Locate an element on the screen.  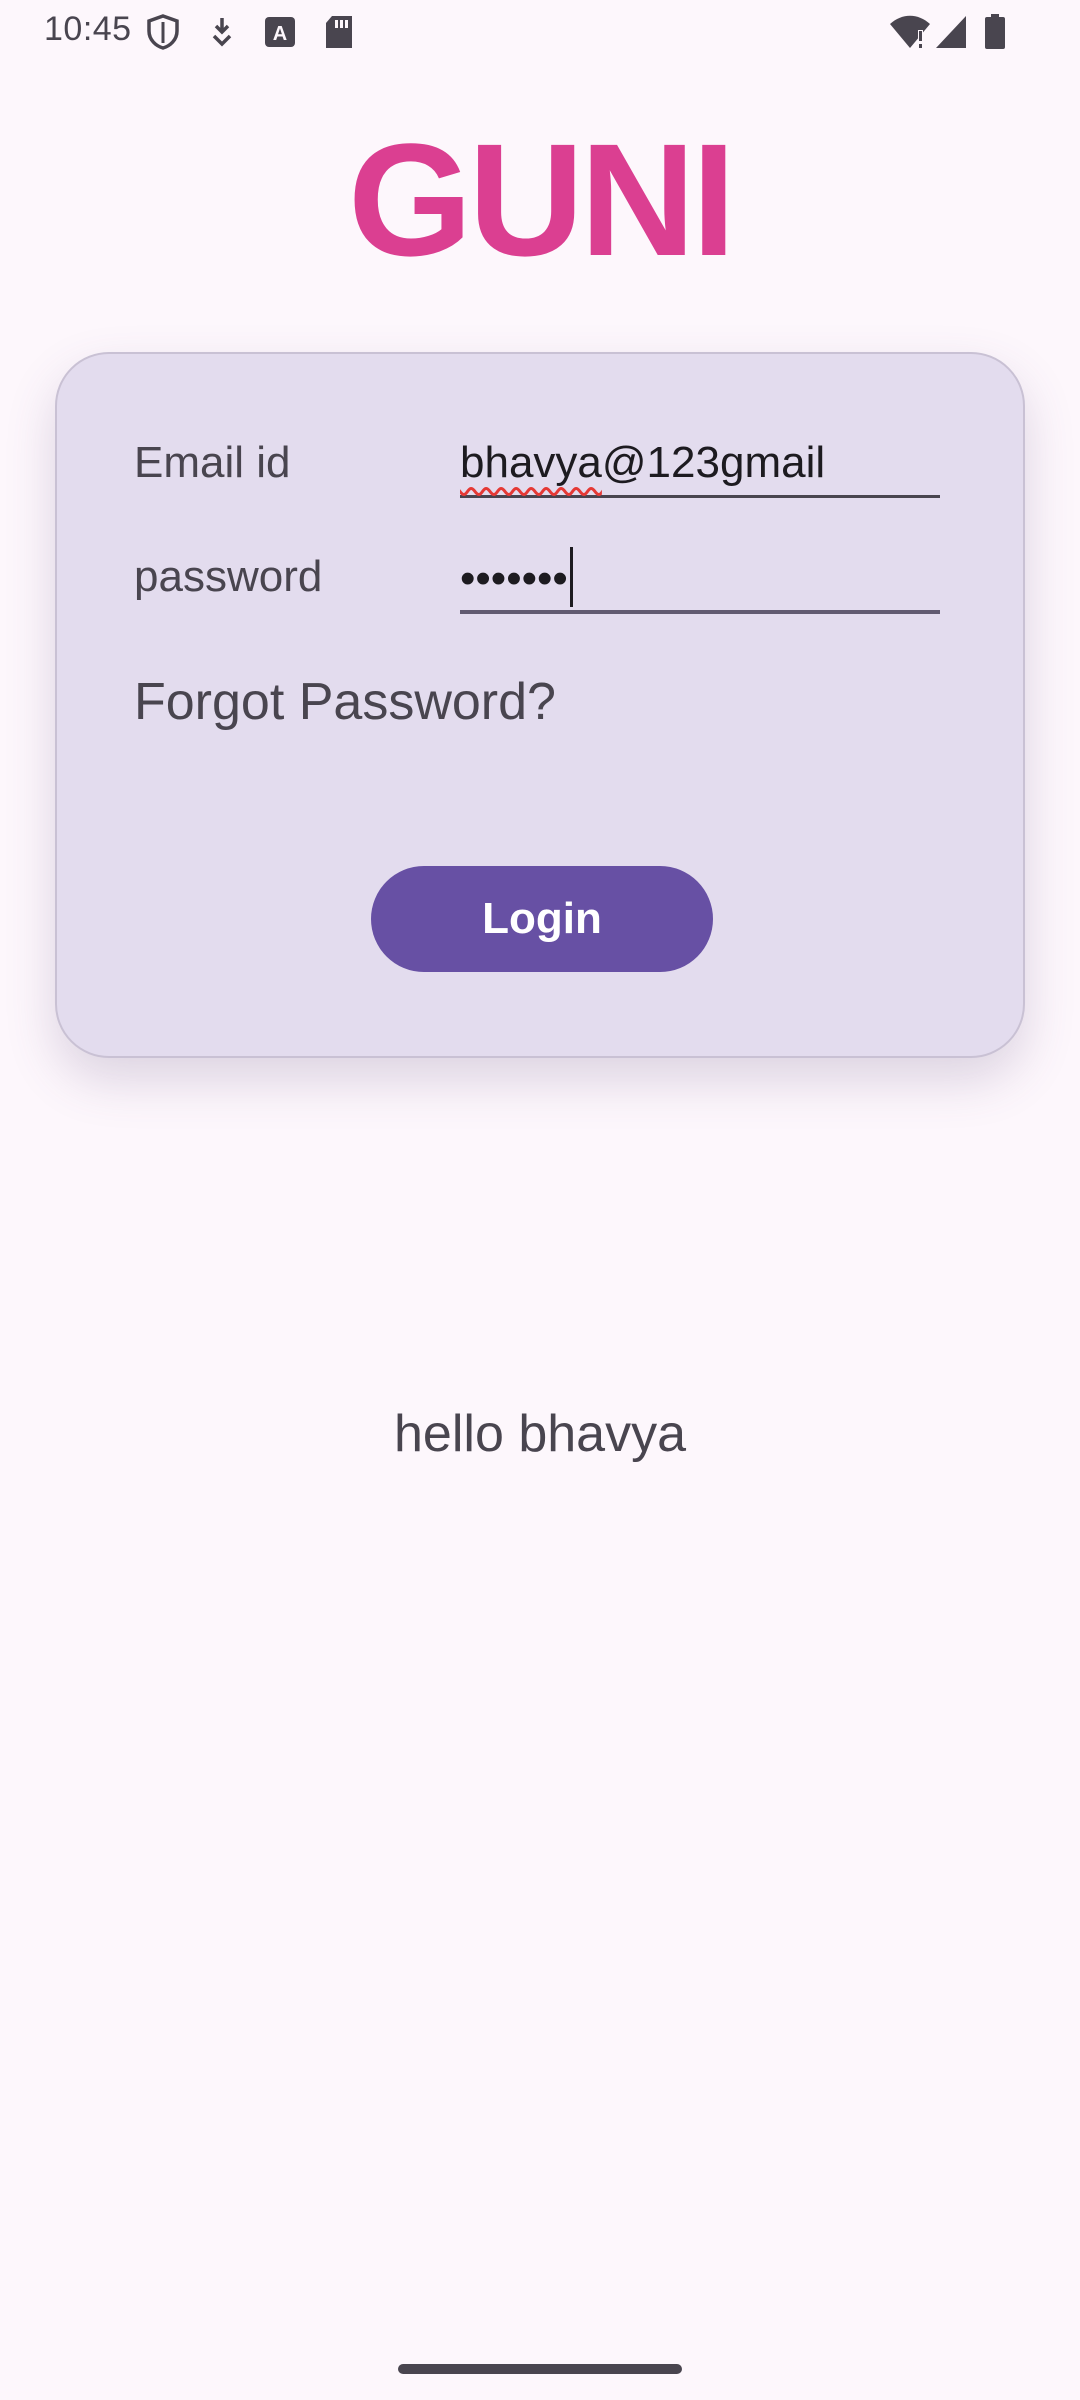
text-badge-letter: A is located at coordinates (280, 34).